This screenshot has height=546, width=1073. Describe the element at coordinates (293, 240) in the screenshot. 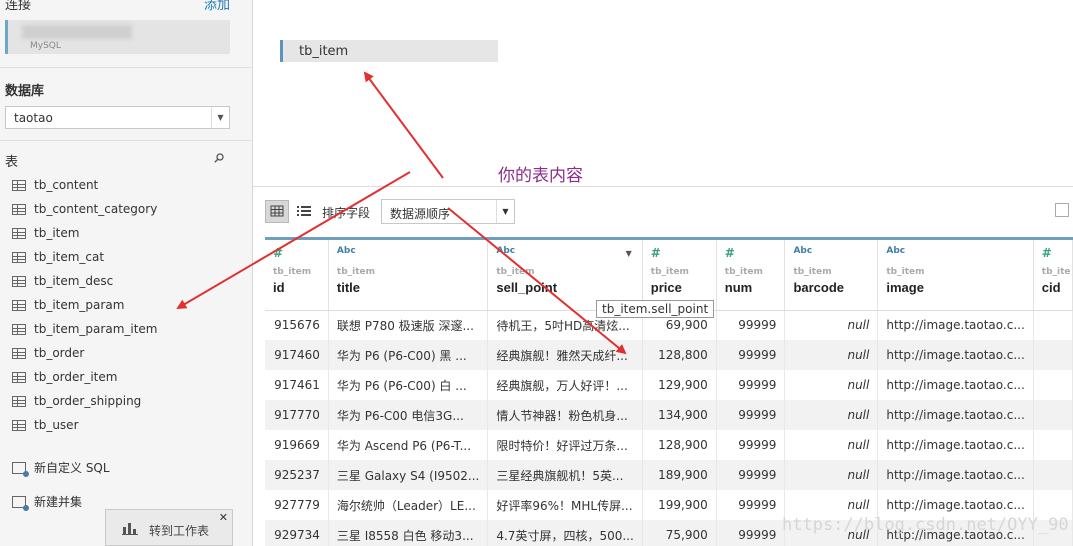

I see `arrow-to-table-list` at that location.